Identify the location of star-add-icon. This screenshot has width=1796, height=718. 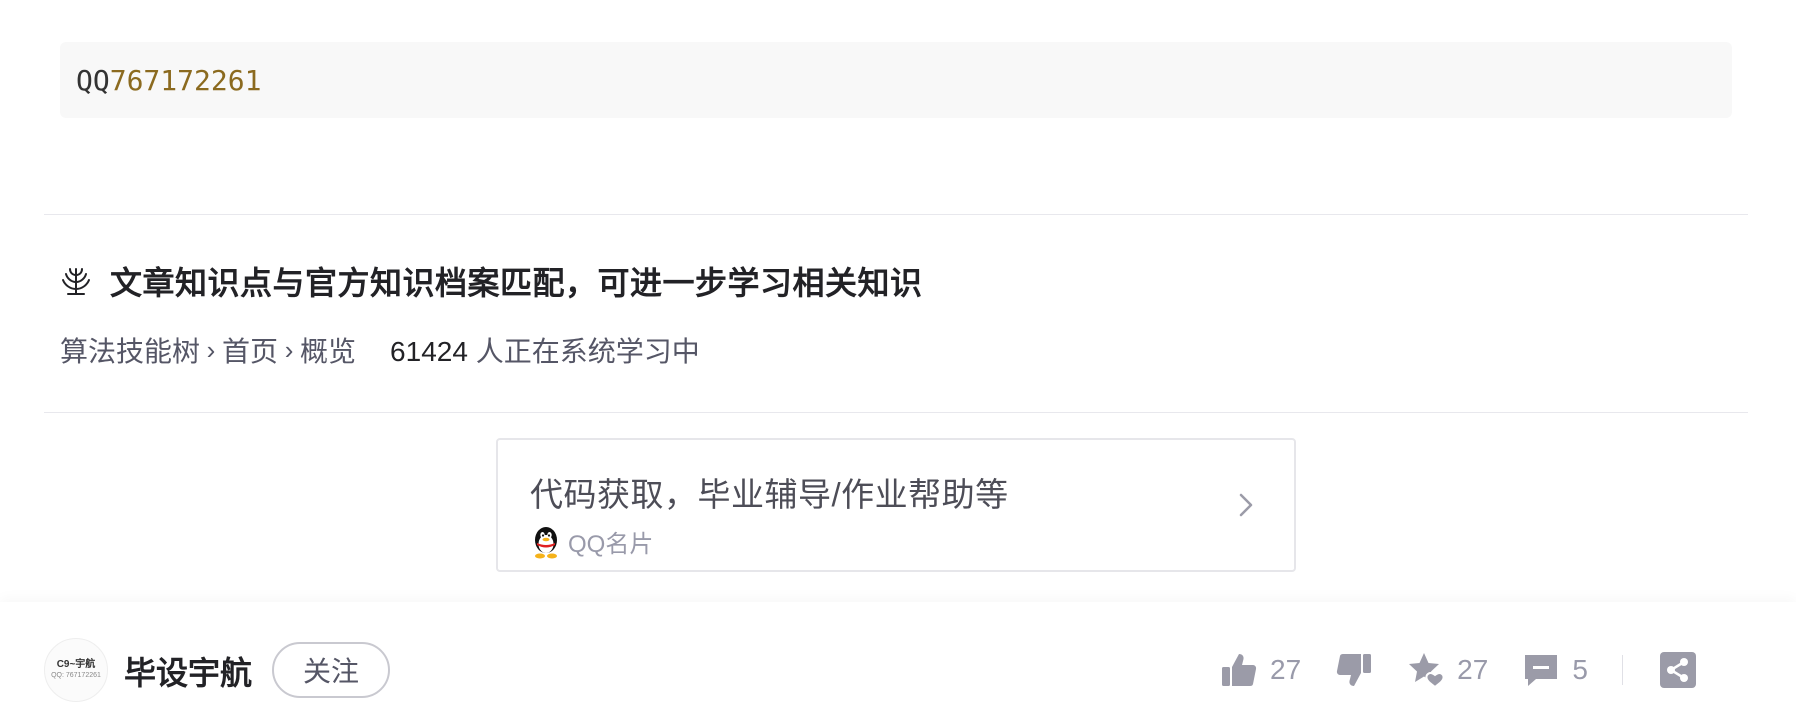
(1427, 671).